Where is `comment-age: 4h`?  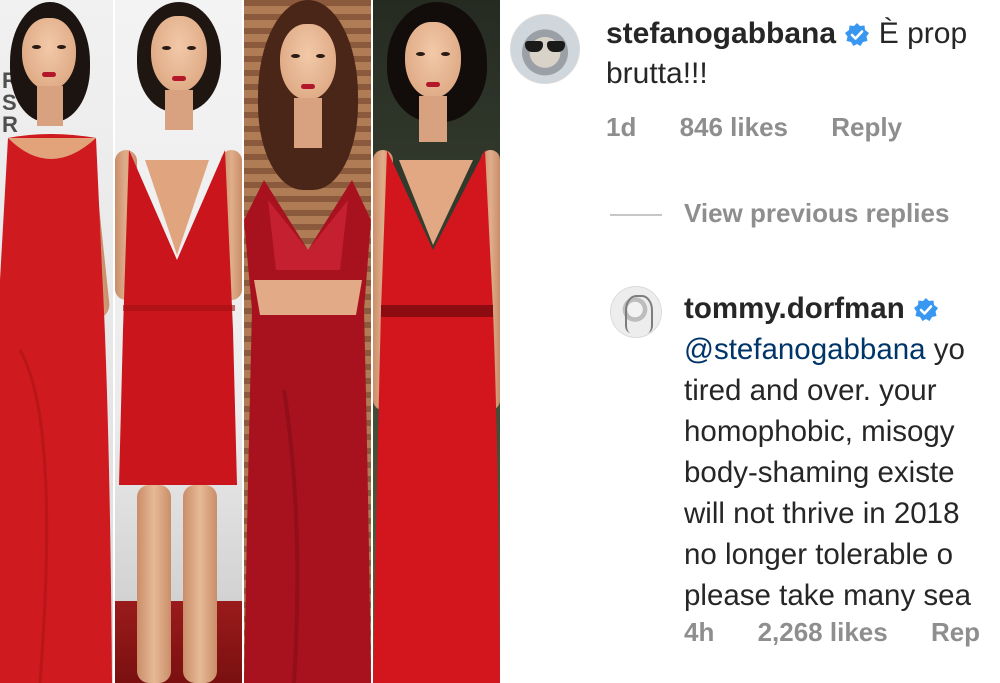
comment-age: 4h is located at coordinates (699, 632).